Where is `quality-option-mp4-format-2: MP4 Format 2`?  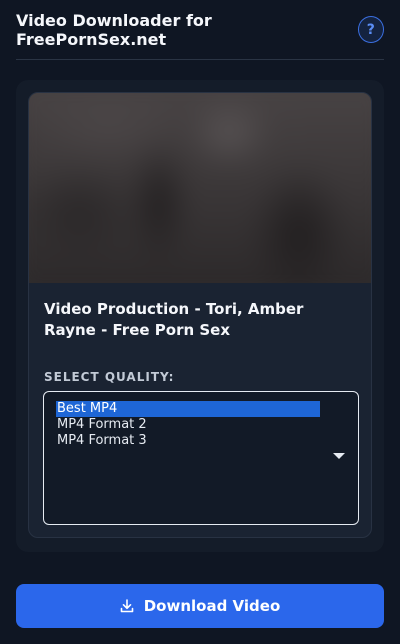
quality-option-mp4-format-2: MP4 Format 2 is located at coordinates (188, 425).